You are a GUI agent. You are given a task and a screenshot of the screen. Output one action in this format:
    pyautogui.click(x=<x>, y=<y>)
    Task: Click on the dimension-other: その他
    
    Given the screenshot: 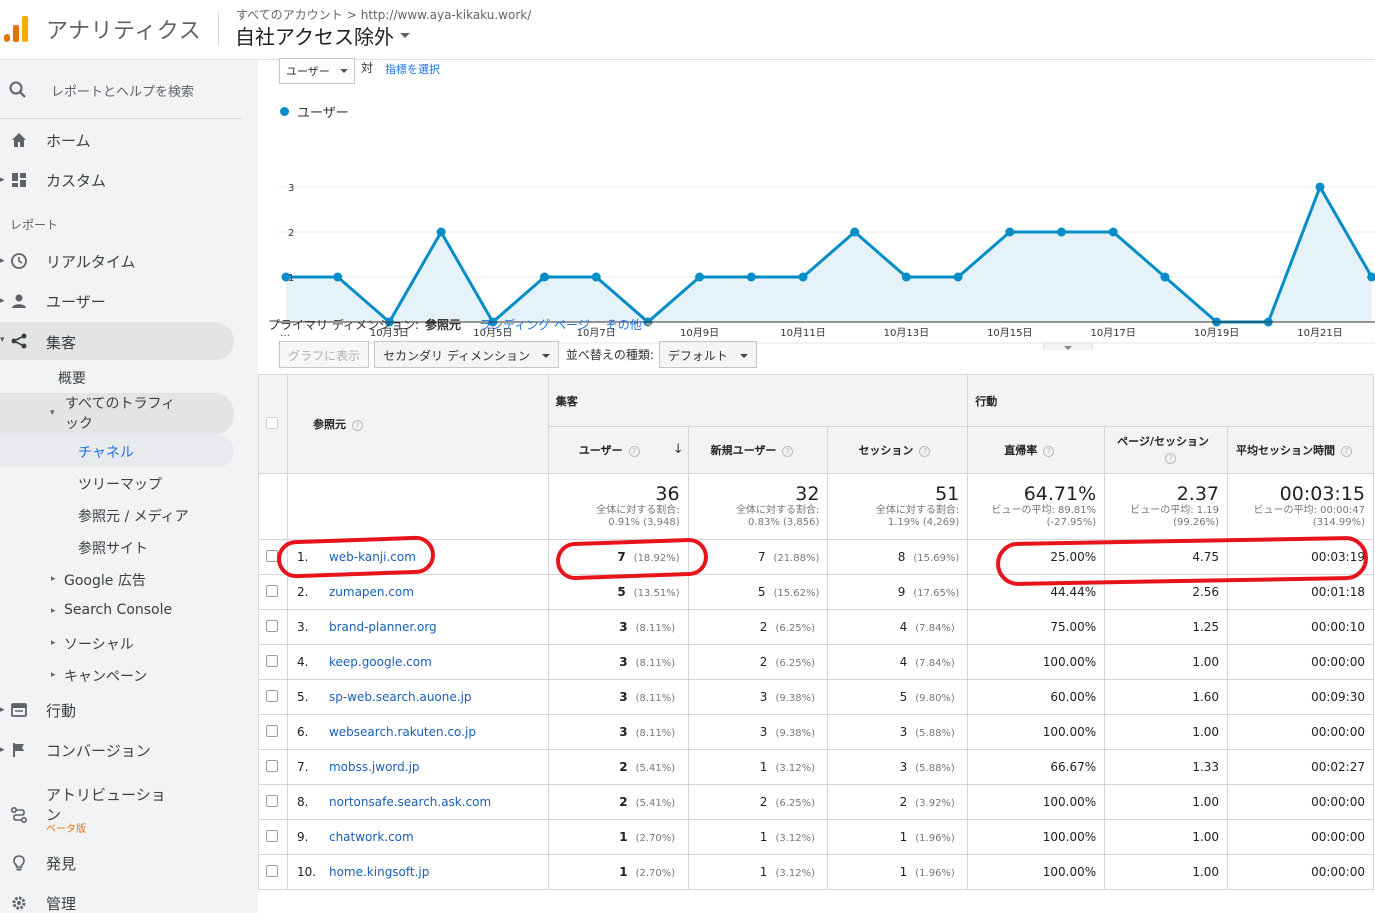 What is the action you would take?
    pyautogui.click(x=629, y=324)
    